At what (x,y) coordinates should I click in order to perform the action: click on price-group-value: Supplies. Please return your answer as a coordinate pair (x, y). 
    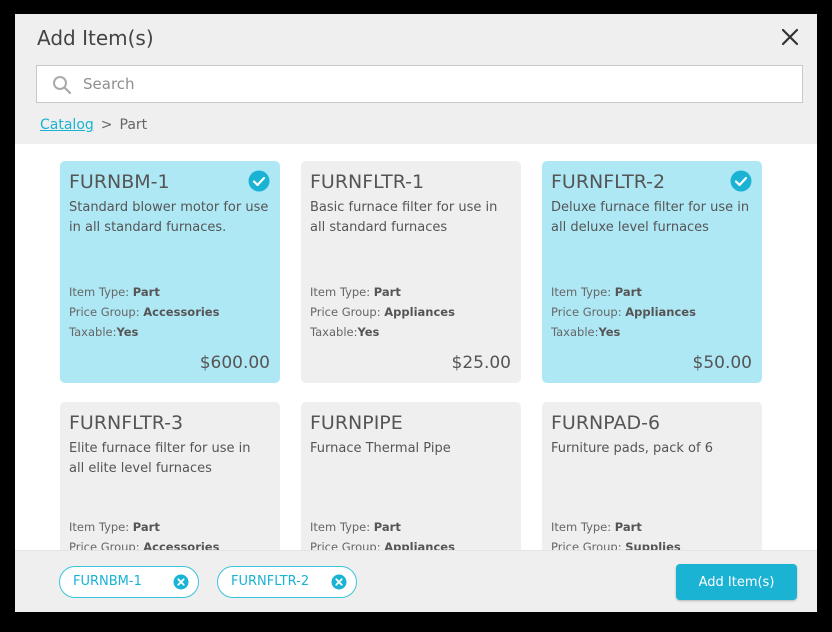
    Looking at the image, I should click on (653, 545).